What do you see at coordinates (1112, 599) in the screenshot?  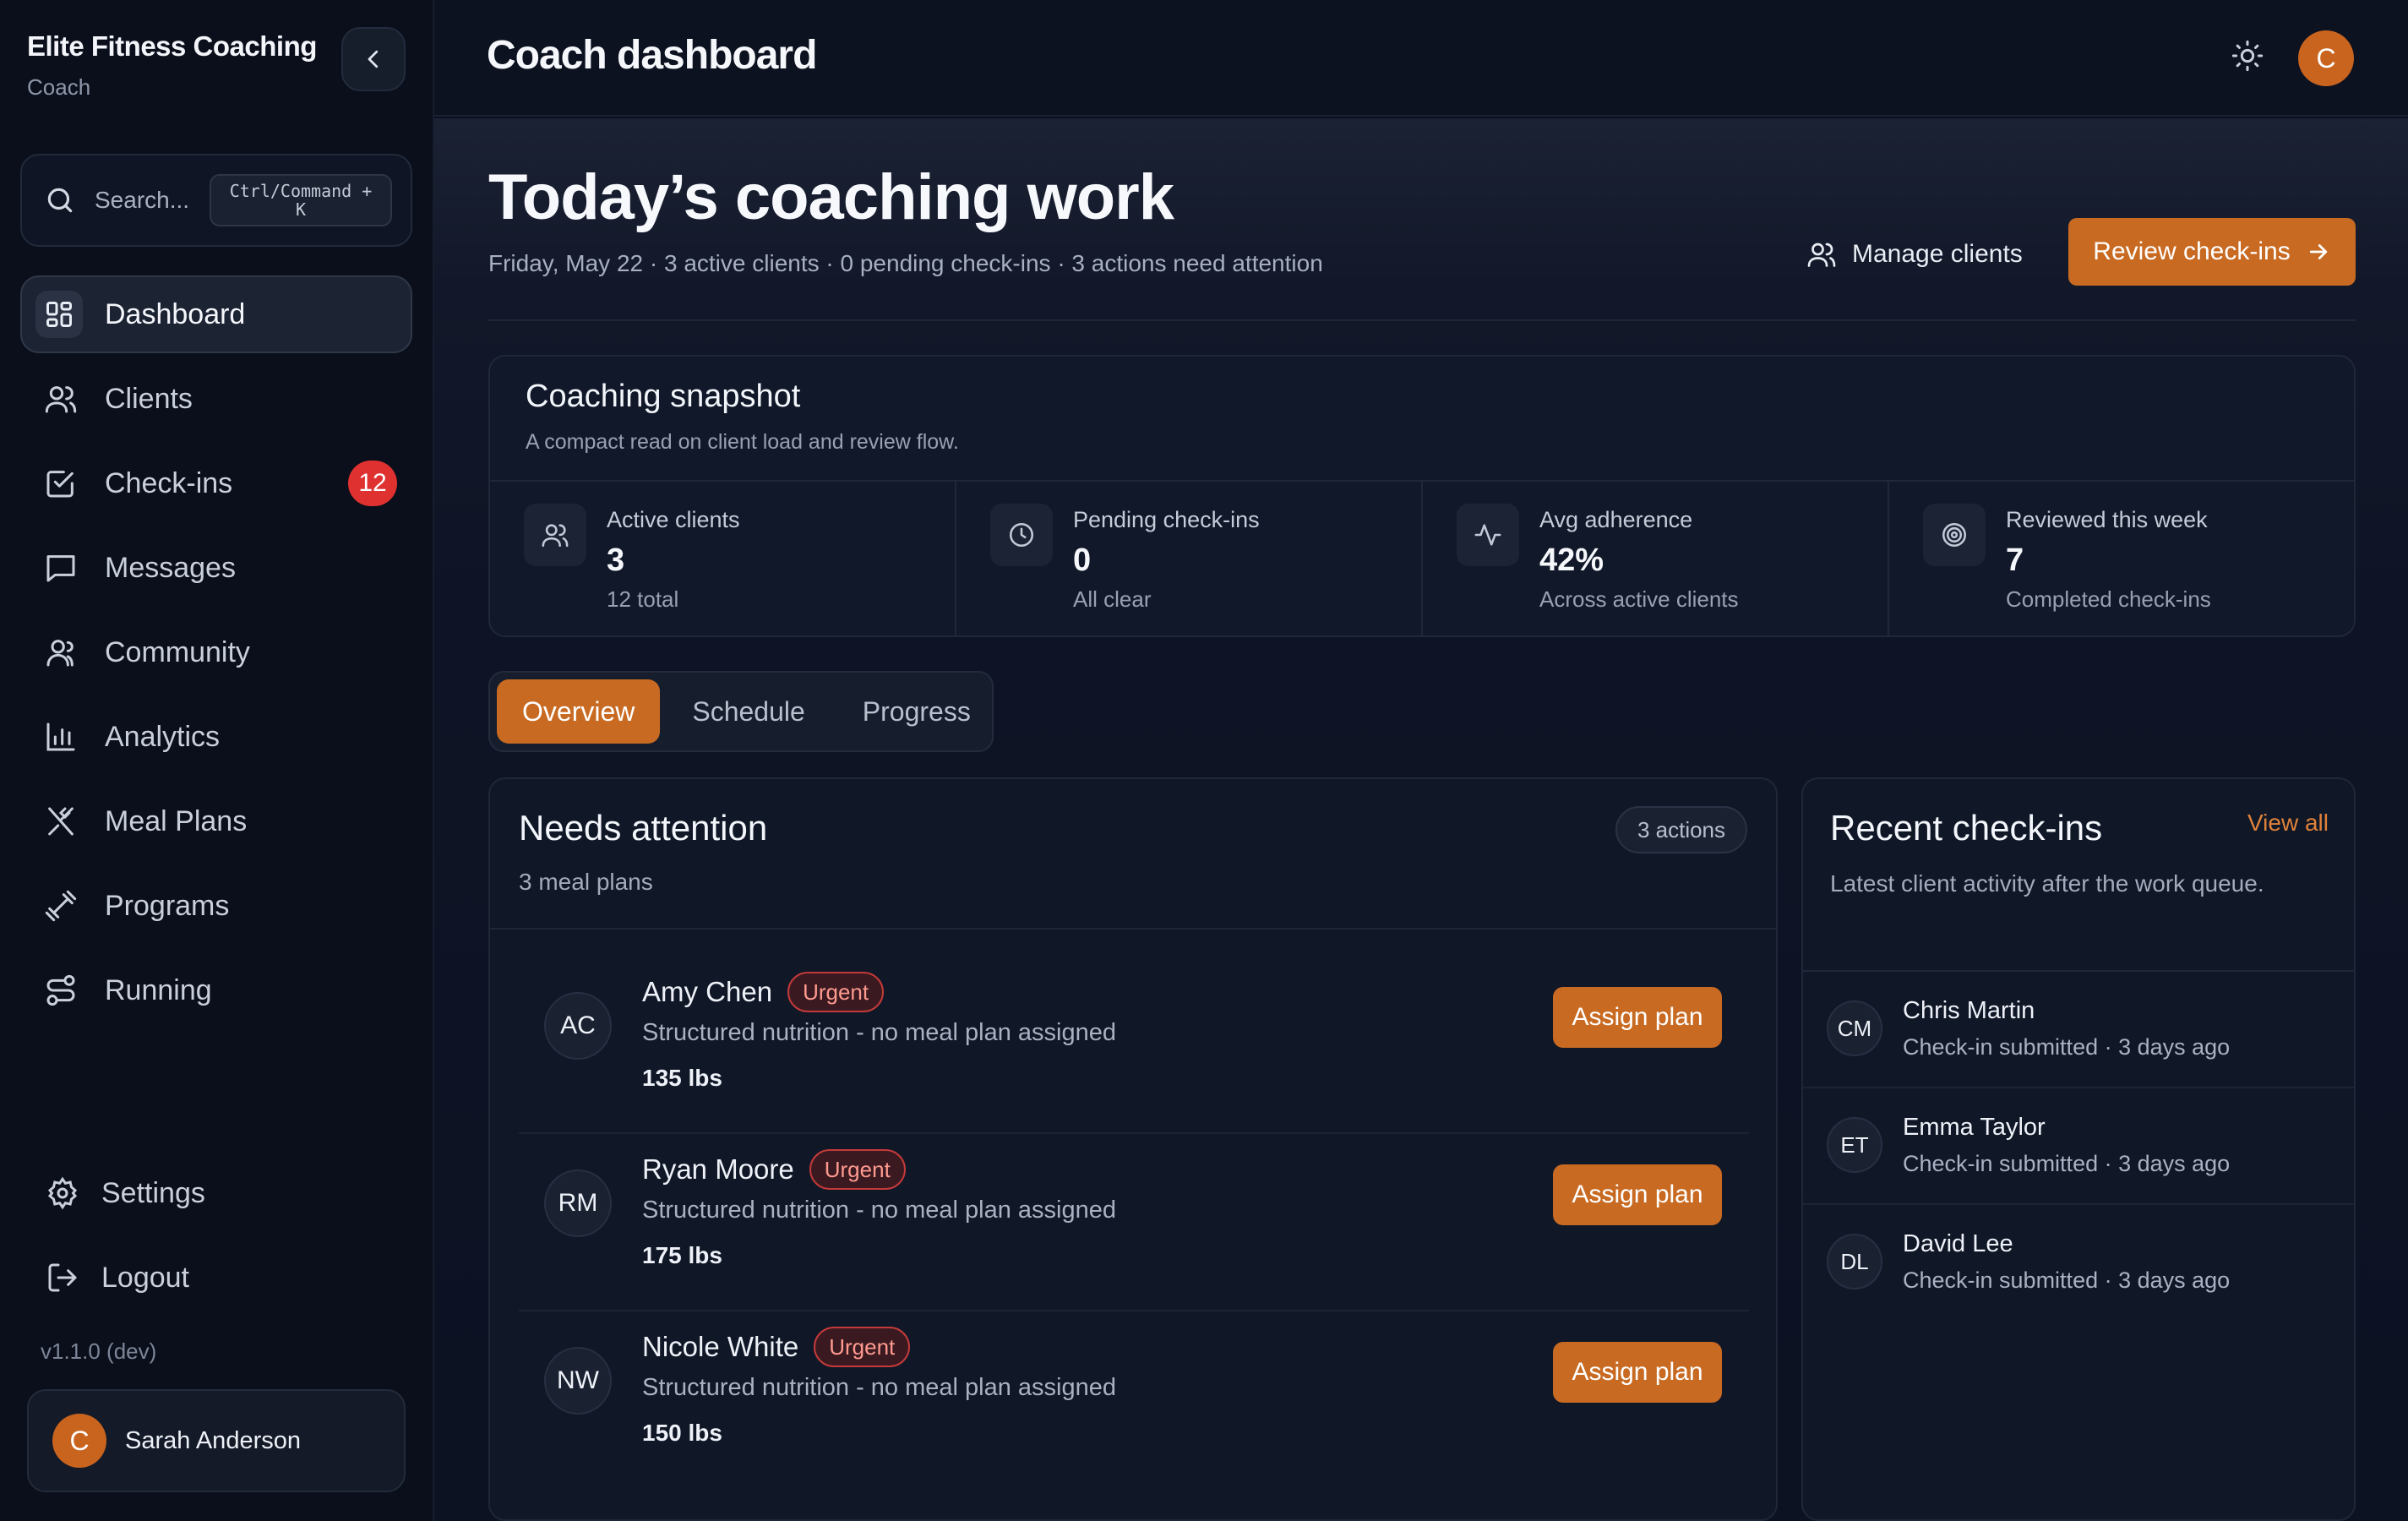 I see `stat-sub: All clear` at bounding box center [1112, 599].